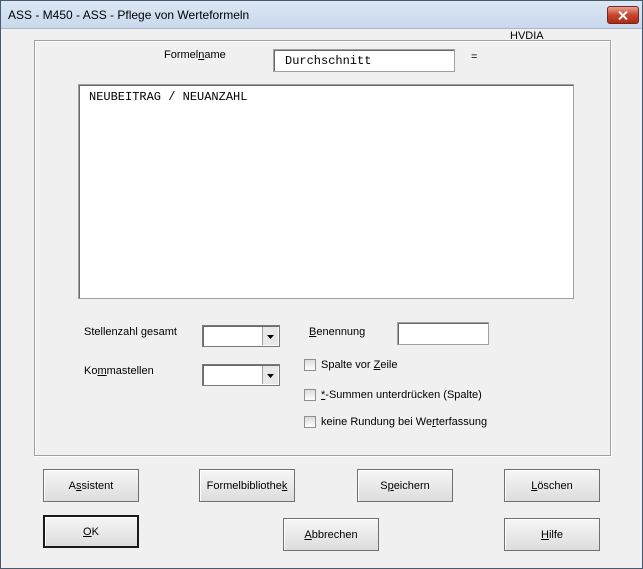 The width and height of the screenshot is (643, 569). I want to click on kommastellen-dropdown-button, so click(270, 375).